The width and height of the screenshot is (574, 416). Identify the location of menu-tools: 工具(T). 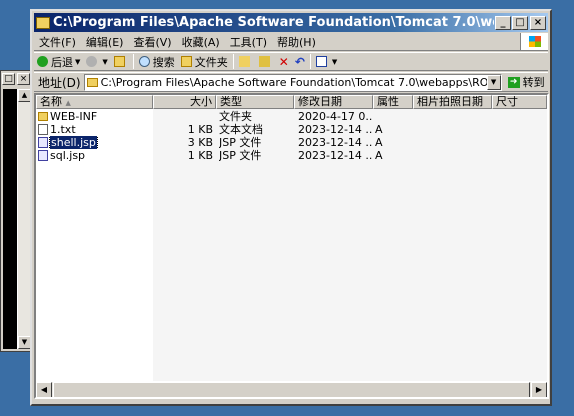
(248, 42).